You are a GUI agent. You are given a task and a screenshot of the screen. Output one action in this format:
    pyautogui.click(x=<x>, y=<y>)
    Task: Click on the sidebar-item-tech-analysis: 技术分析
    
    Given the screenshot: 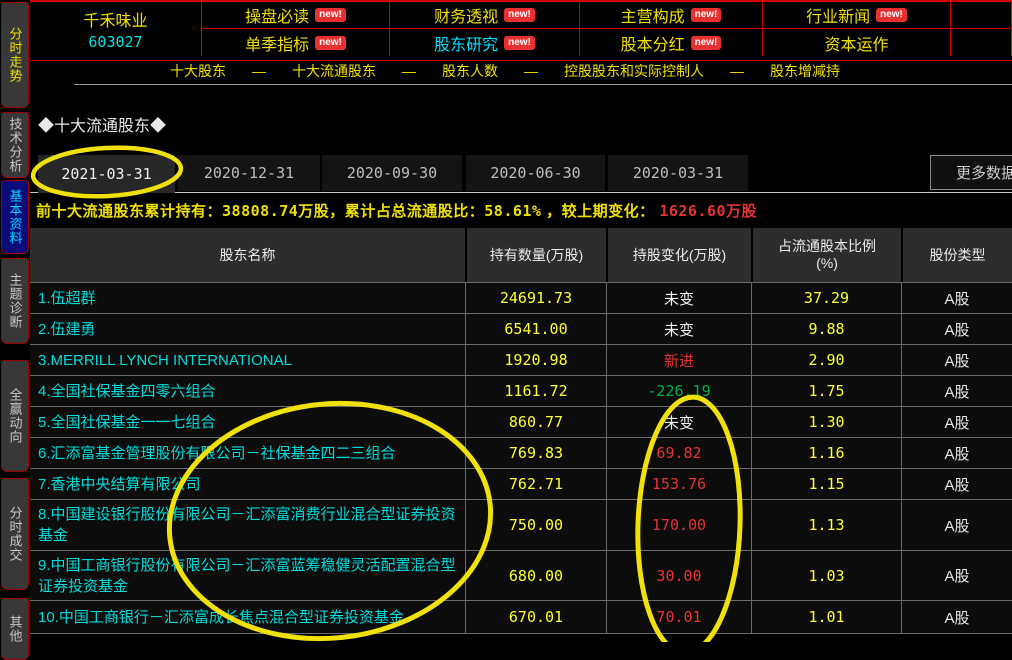 What is the action you would take?
    pyautogui.click(x=15, y=145)
    